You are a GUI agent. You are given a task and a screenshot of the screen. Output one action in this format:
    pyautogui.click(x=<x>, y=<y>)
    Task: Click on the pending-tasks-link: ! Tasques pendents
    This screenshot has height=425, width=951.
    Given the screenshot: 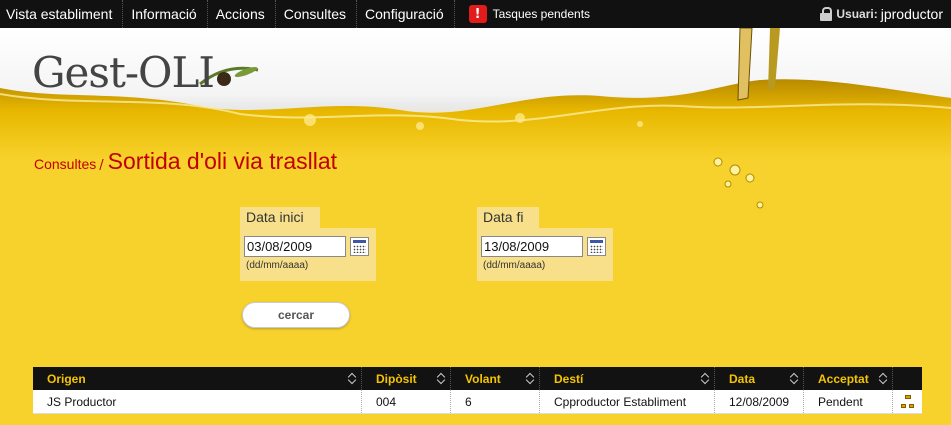 What is the action you would take?
    pyautogui.click(x=522, y=14)
    